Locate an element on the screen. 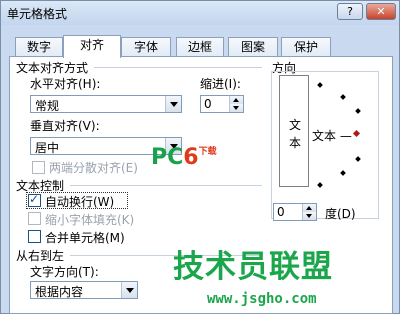  direction-value: 根据内容 is located at coordinates (59, 292).